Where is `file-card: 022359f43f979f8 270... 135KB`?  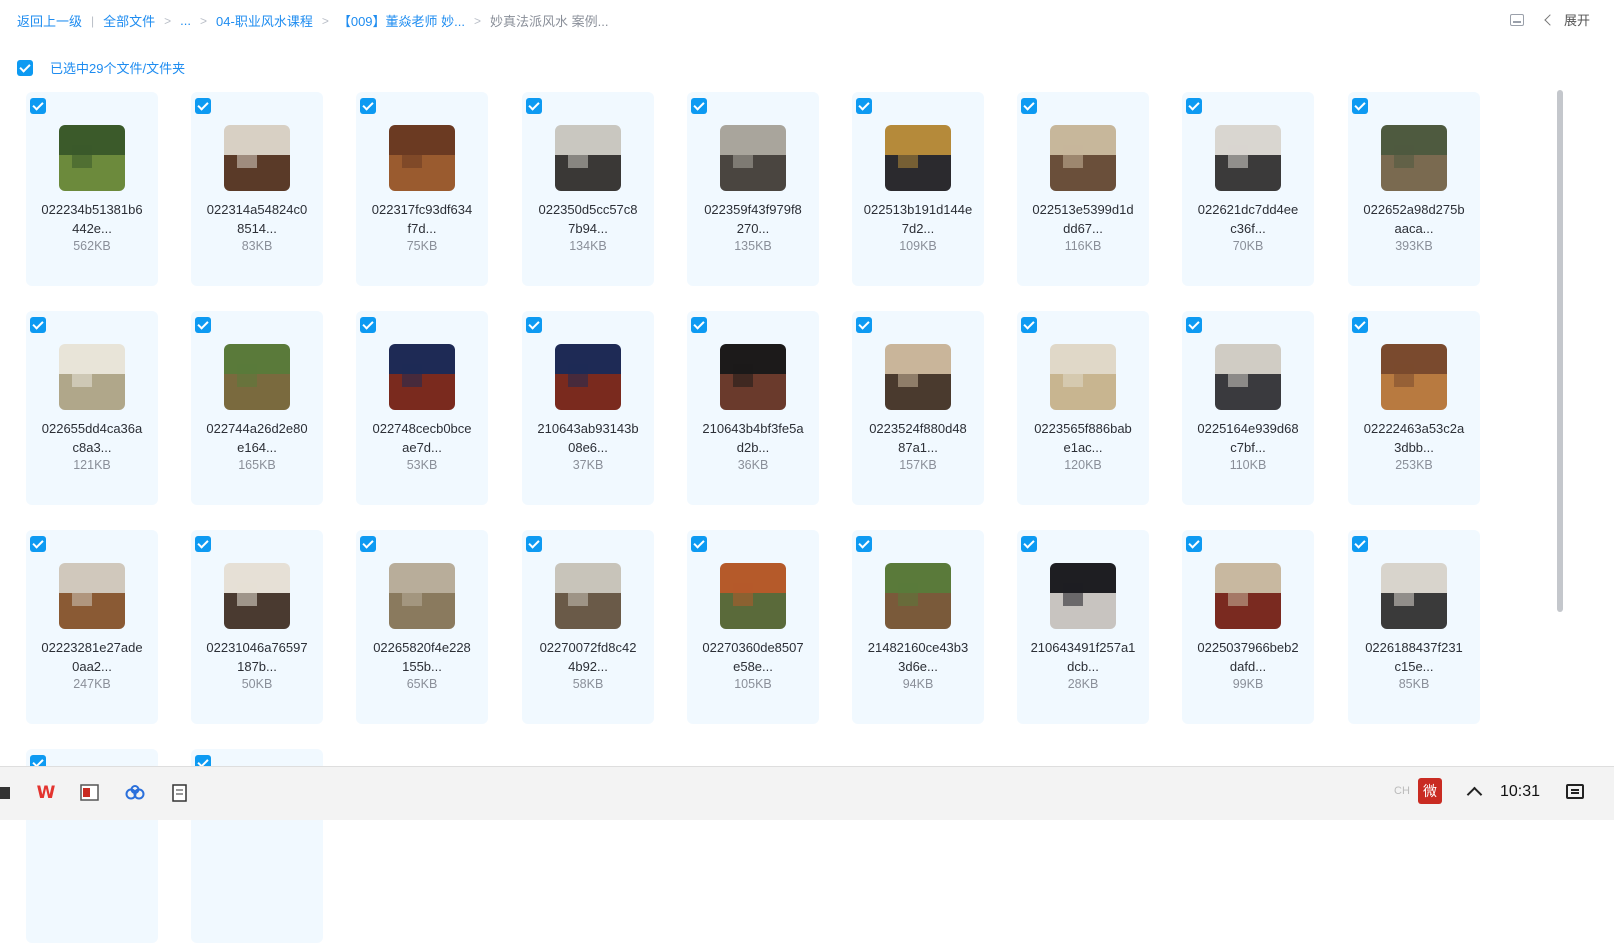 file-card: 022359f43f979f8 270... 135KB is located at coordinates (753, 189).